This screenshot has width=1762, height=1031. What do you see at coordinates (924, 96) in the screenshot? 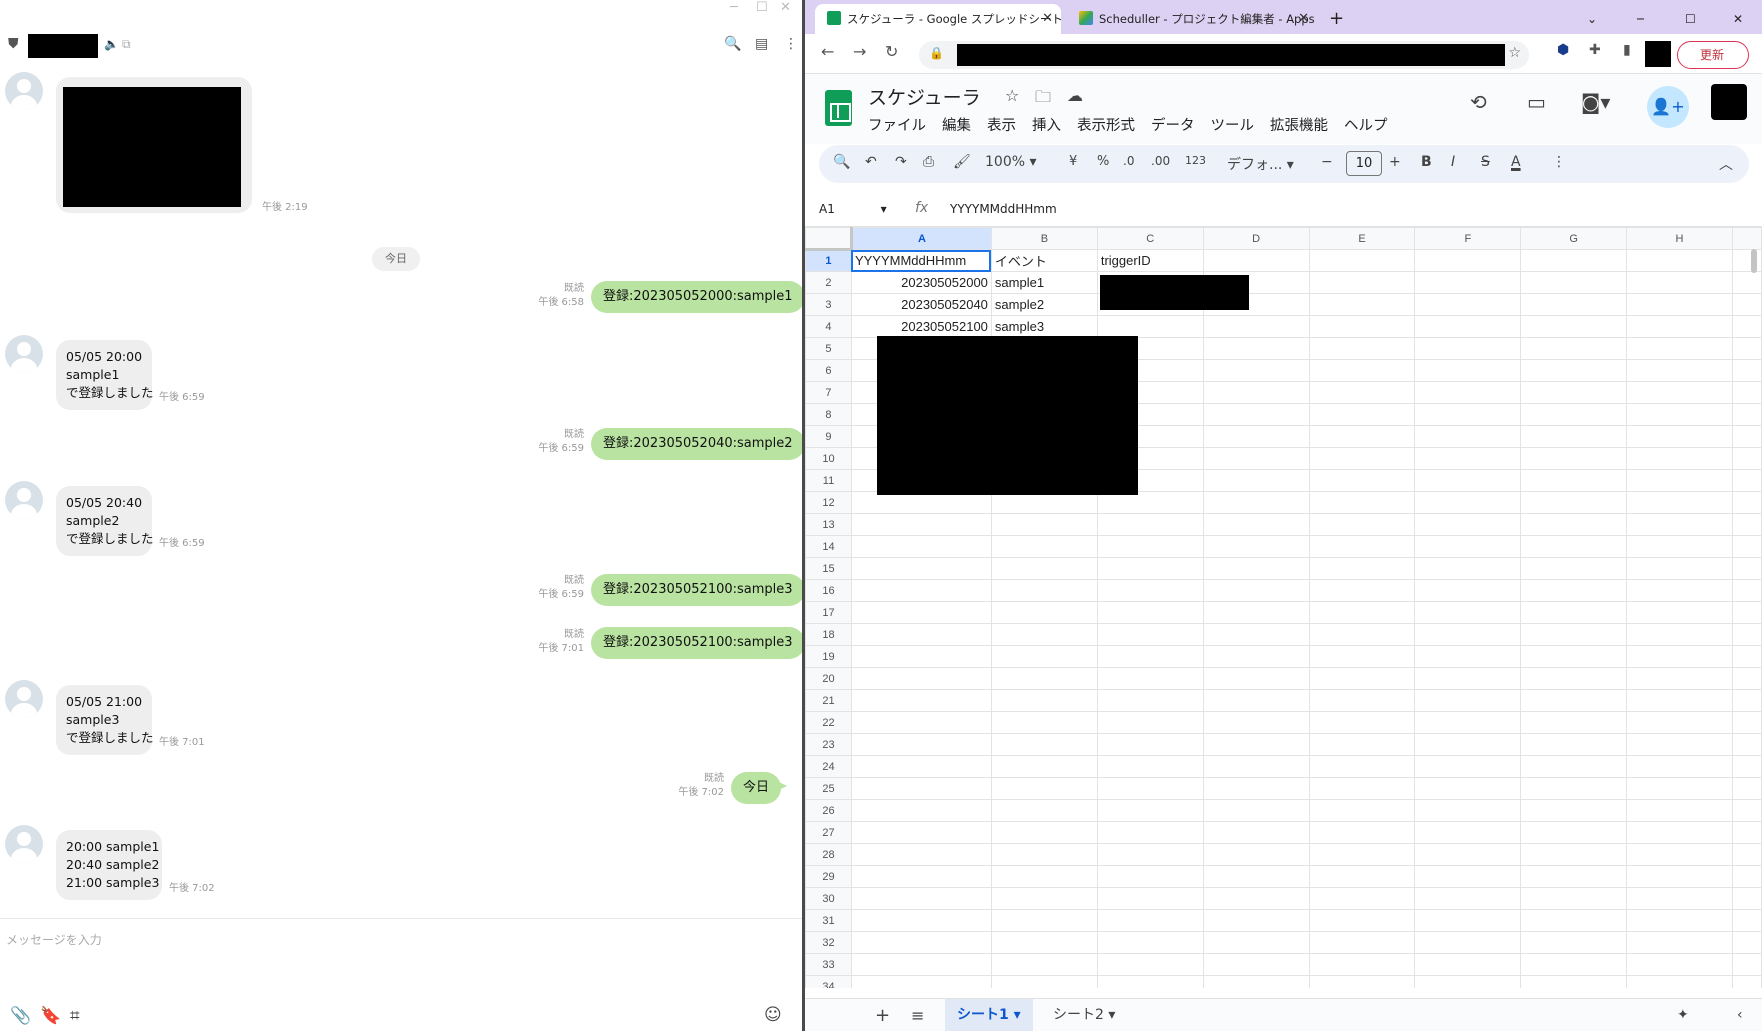
I see `doc-title: スケジューラ` at bounding box center [924, 96].